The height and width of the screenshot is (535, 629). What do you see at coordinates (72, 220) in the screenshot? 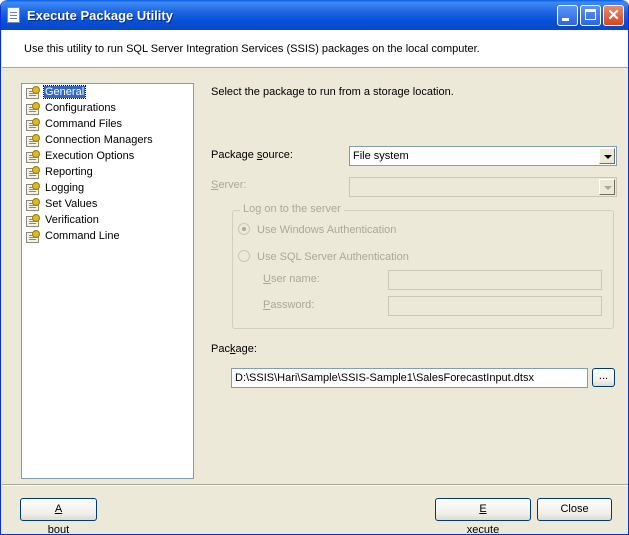
I see `nav-item-label: Verification` at bounding box center [72, 220].